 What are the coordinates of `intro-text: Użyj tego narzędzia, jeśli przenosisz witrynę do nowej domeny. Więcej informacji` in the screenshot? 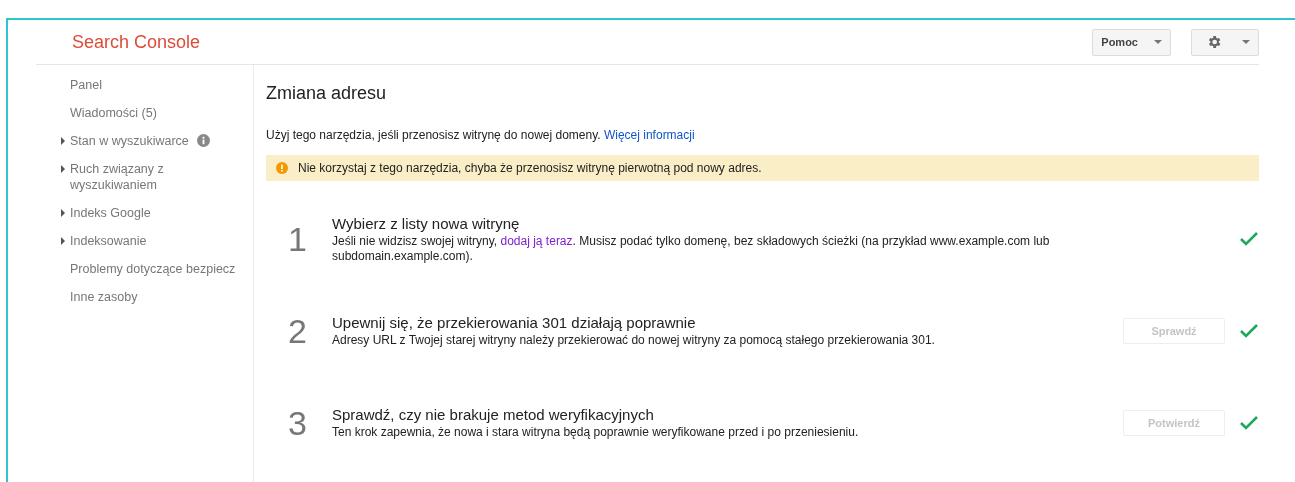 It's located at (481, 135).